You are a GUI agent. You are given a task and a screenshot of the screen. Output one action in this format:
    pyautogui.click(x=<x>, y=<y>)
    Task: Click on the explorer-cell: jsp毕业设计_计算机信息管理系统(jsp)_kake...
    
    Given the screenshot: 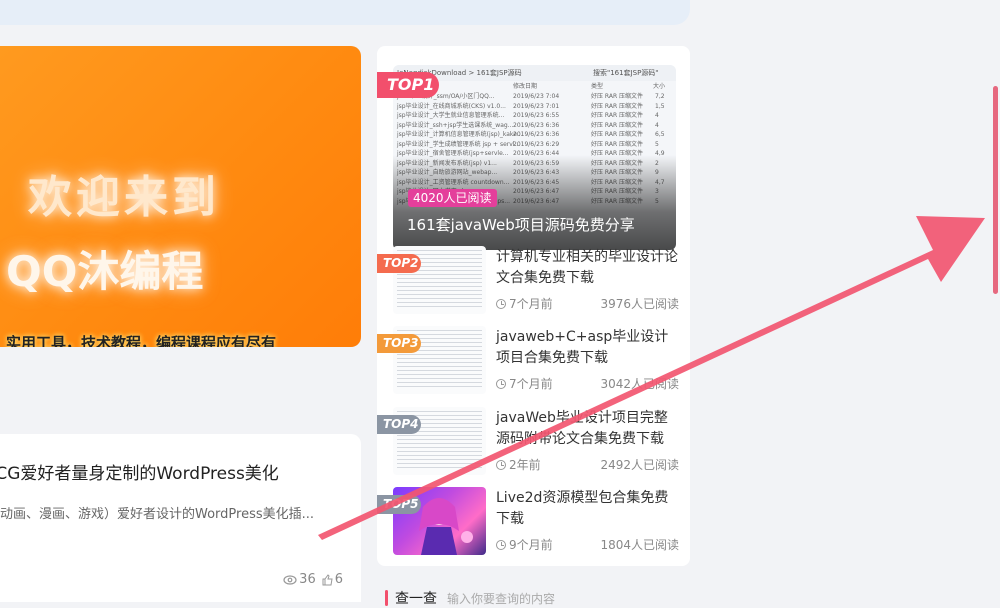 What is the action you would take?
    pyautogui.click(x=460, y=134)
    